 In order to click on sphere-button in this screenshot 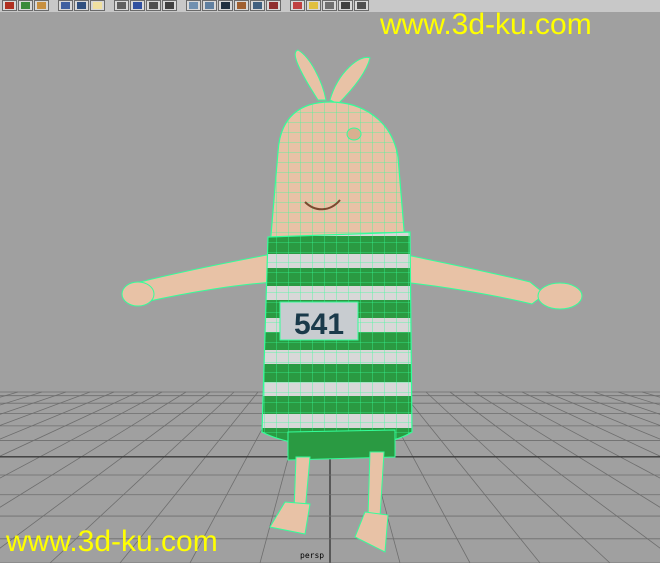, I will do `click(193, 5)`.